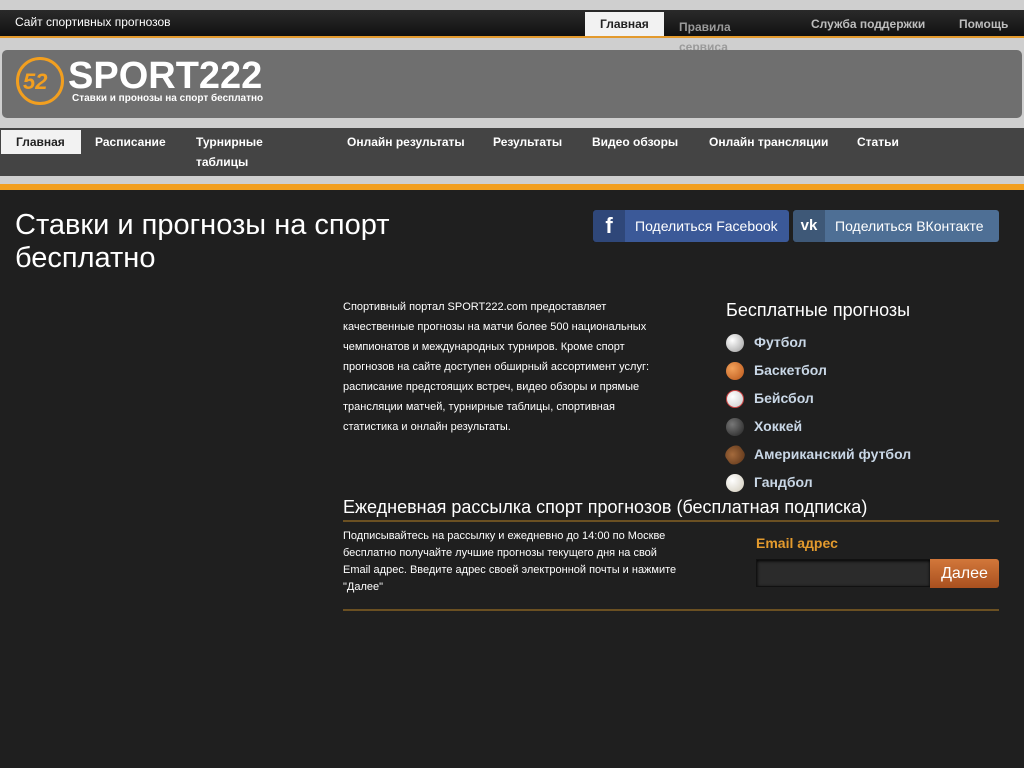 The width and height of the screenshot is (1024, 768). What do you see at coordinates (983, 29) in the screenshot?
I see `top-nav-help: Помощь` at bounding box center [983, 29].